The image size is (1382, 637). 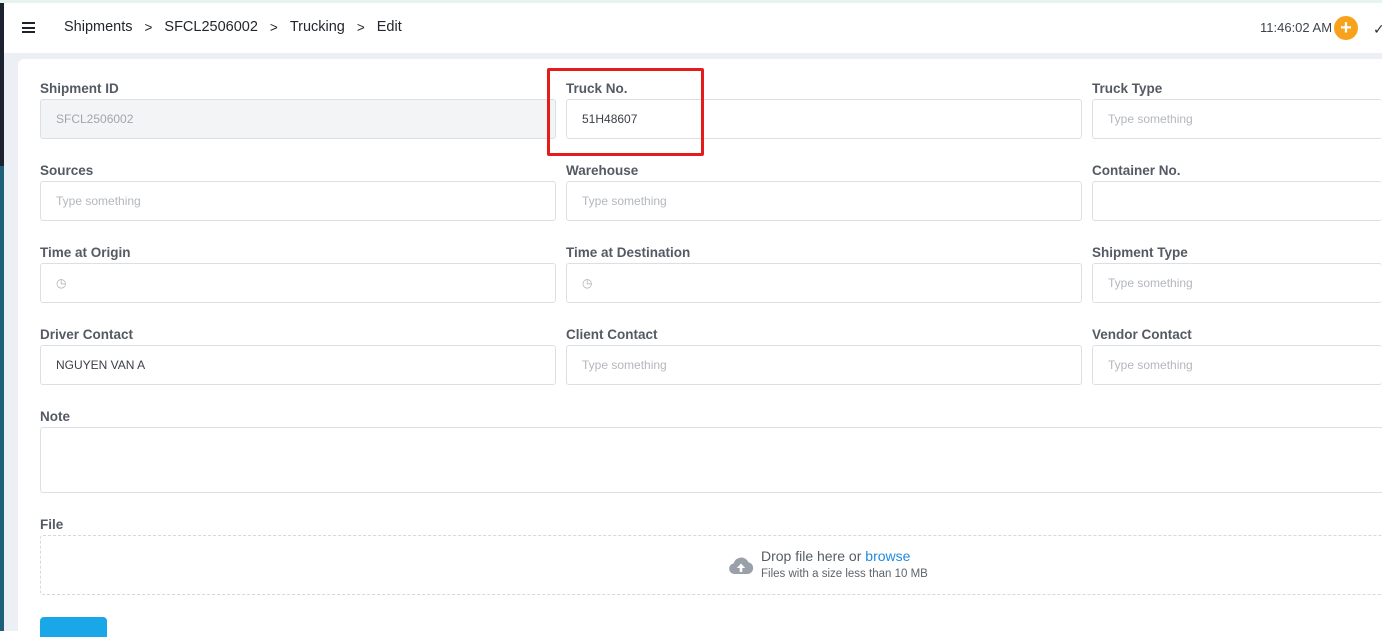 I want to click on shipment-id-value: SFCL2506002, so click(x=95, y=119).